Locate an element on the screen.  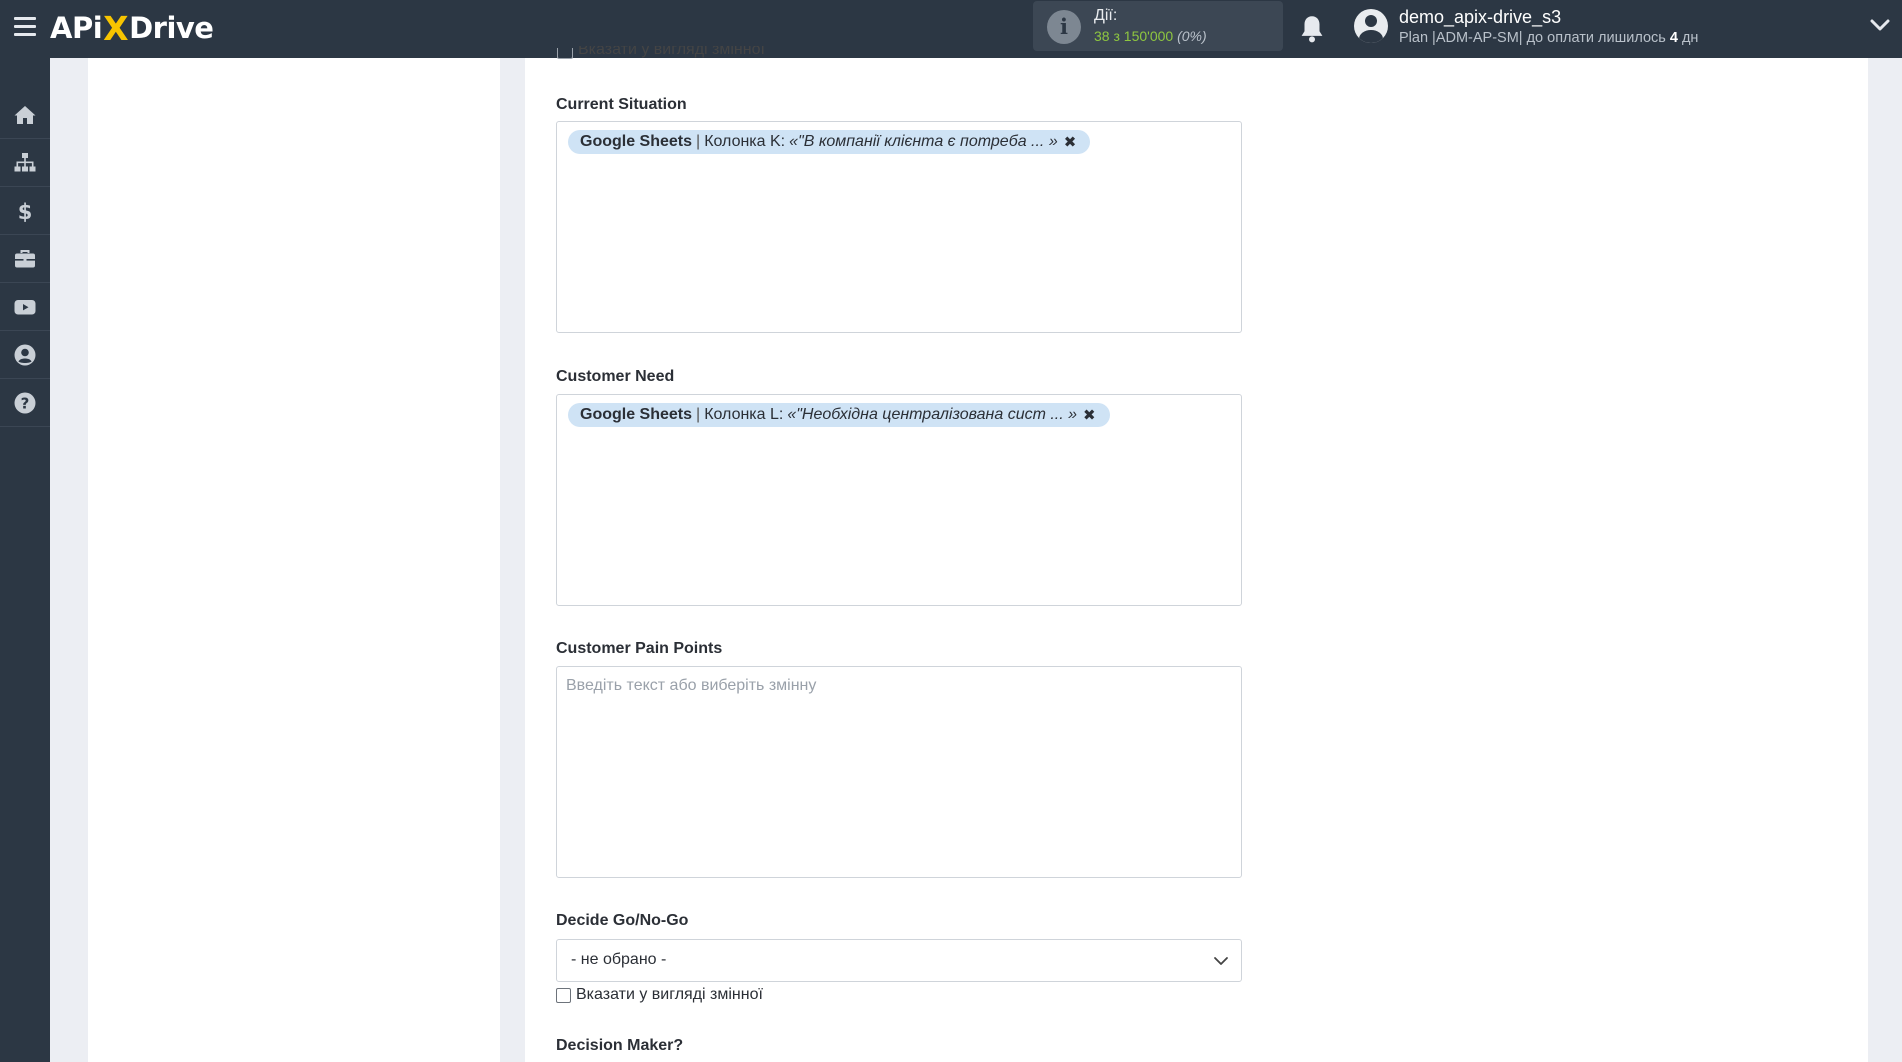
apix-drive-logo: APi X Drive is located at coordinates (132, 28).